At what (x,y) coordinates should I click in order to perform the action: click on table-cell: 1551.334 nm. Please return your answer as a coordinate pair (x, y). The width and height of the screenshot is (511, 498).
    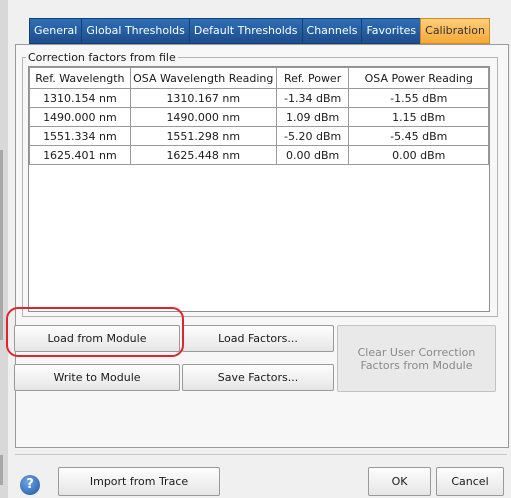
    Looking at the image, I should click on (80, 136).